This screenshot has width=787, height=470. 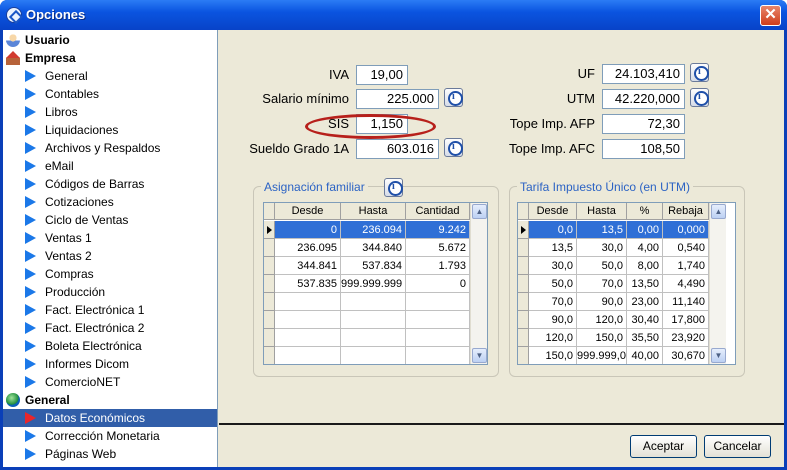 I want to click on column-header: Rebaja, so click(x=686, y=211).